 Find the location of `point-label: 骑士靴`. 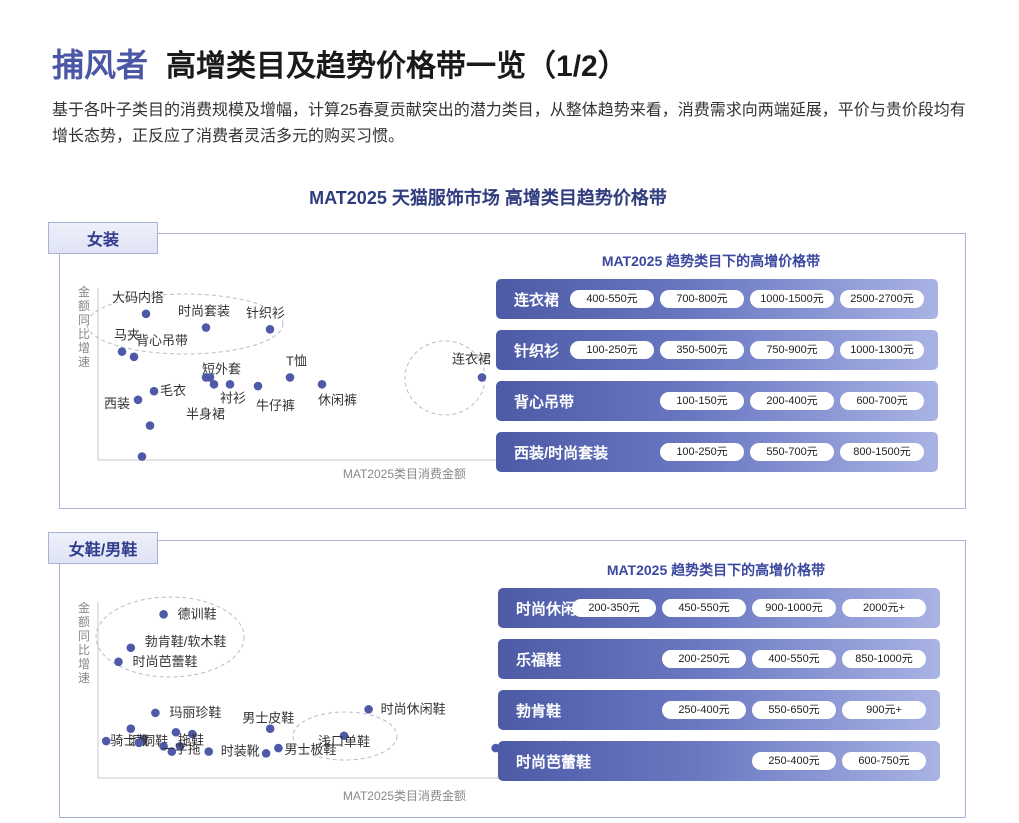

point-label: 骑士靴 is located at coordinates (129, 740).